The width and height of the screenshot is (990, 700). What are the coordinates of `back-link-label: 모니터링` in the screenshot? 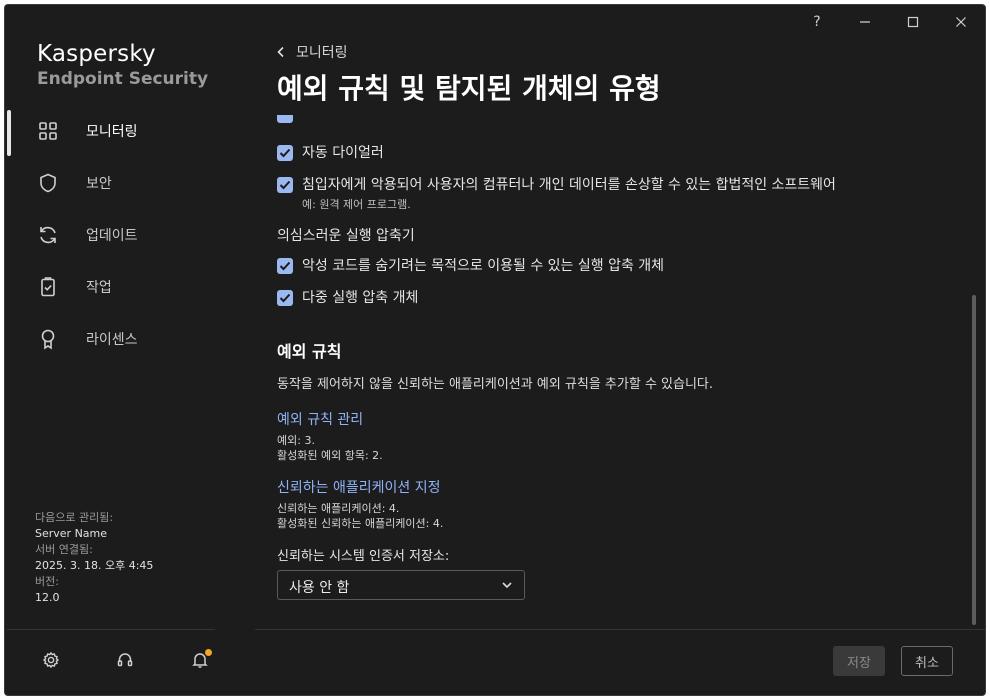 It's located at (322, 53).